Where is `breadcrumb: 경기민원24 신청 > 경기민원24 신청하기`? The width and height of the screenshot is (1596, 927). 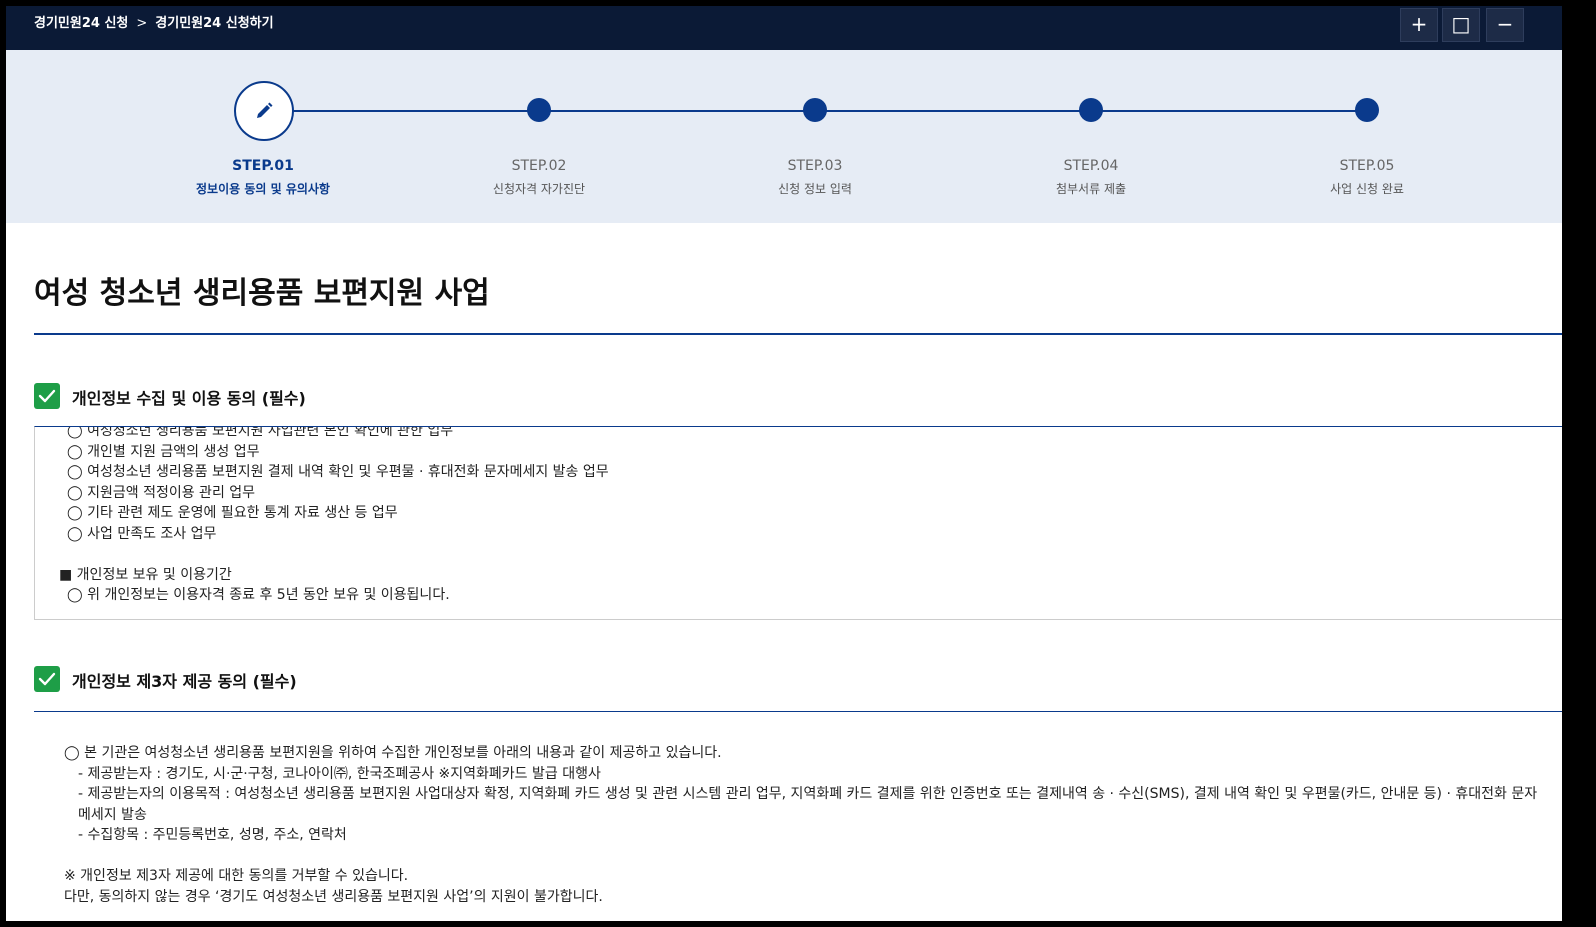 breadcrumb: 경기민원24 신청 > 경기민원24 신청하기 is located at coordinates (154, 24).